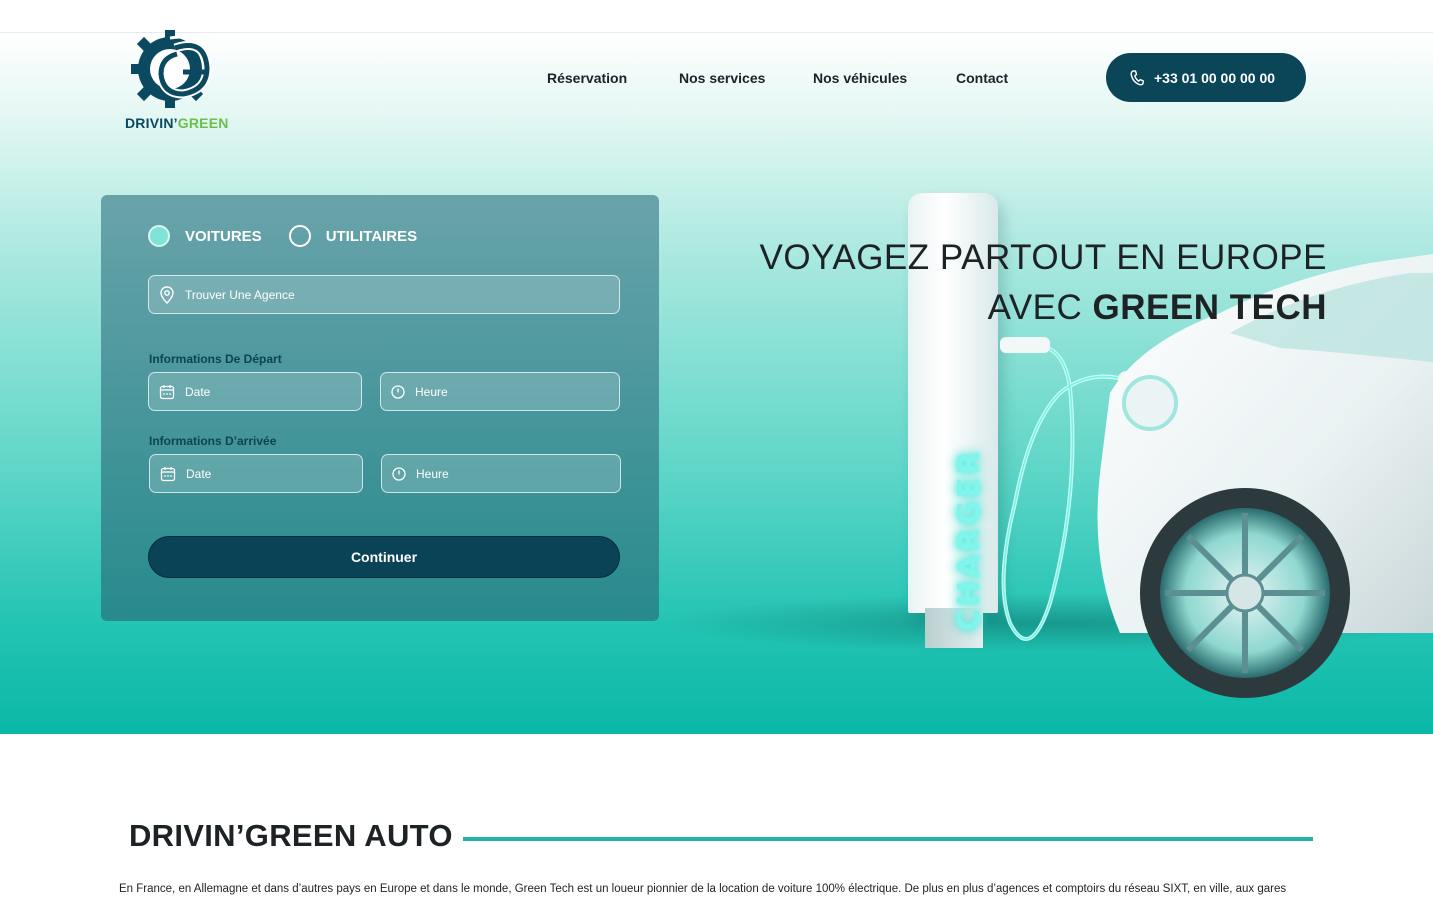 The image size is (1433, 898). I want to click on brand-name-part2: GREEN, so click(203, 123).